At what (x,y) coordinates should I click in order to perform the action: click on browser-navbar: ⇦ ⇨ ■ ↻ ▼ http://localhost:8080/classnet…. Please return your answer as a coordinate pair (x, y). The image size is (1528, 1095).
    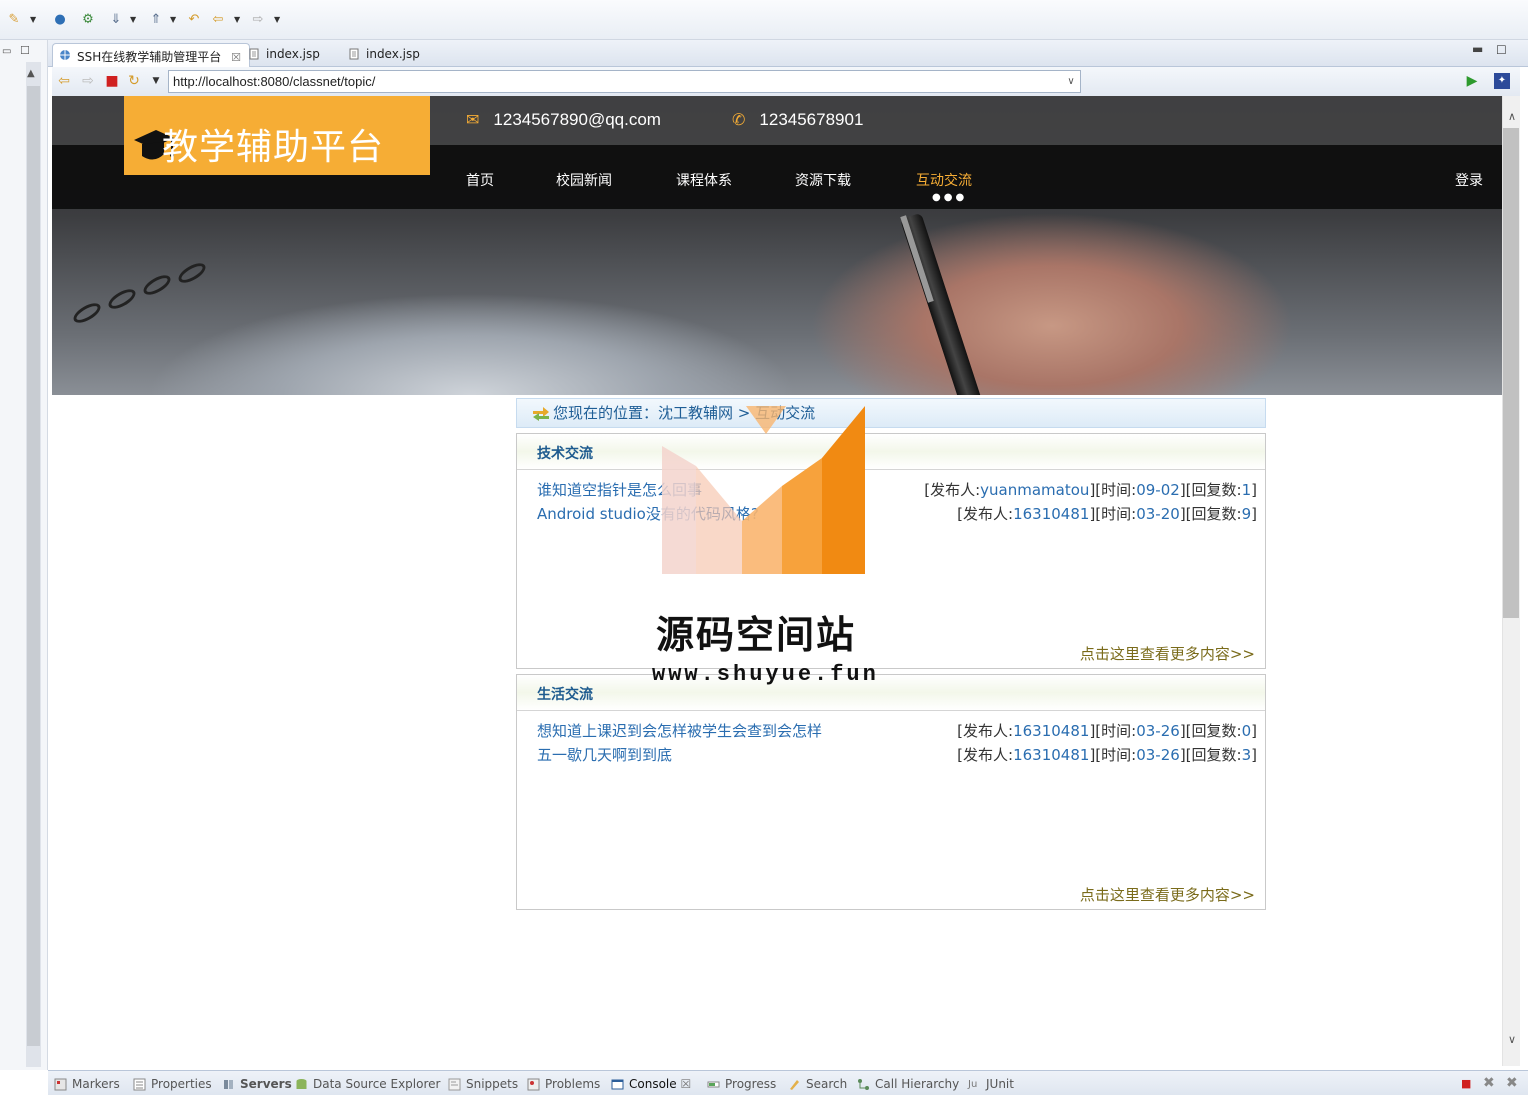
    Looking at the image, I should click on (786, 81).